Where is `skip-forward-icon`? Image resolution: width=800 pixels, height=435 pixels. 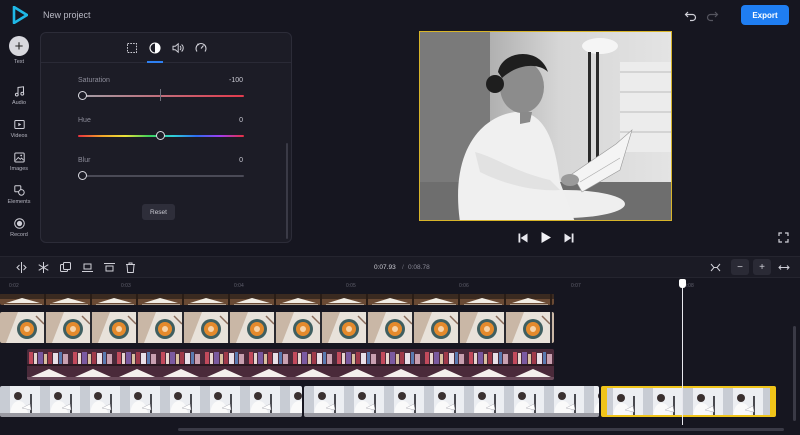 skip-forward-icon is located at coordinates (569, 238).